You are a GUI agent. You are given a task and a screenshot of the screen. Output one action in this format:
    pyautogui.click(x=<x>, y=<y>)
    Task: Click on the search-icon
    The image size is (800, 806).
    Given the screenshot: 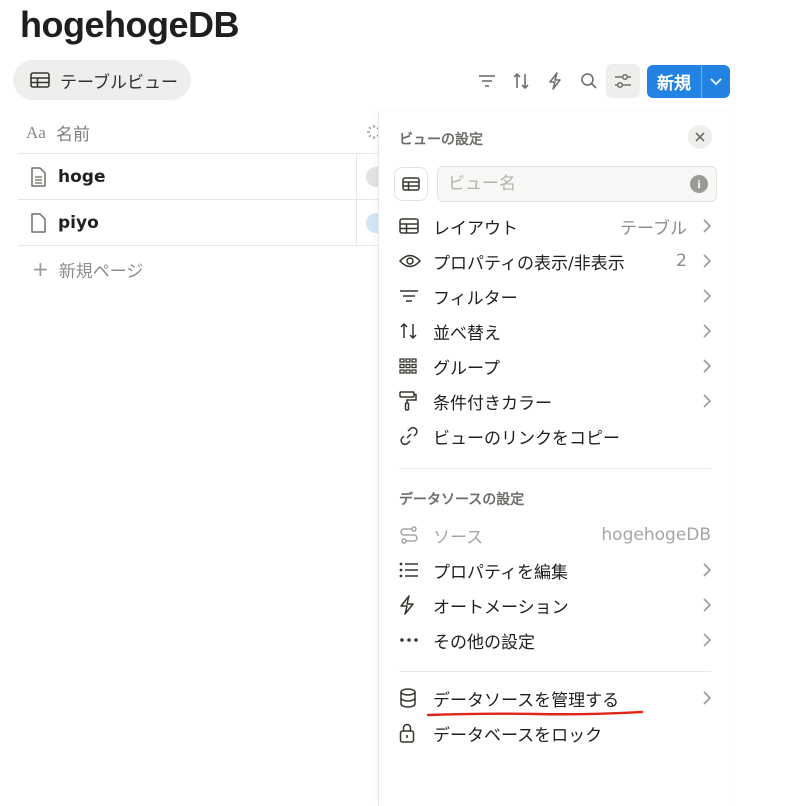 What is the action you would take?
    pyautogui.click(x=589, y=81)
    